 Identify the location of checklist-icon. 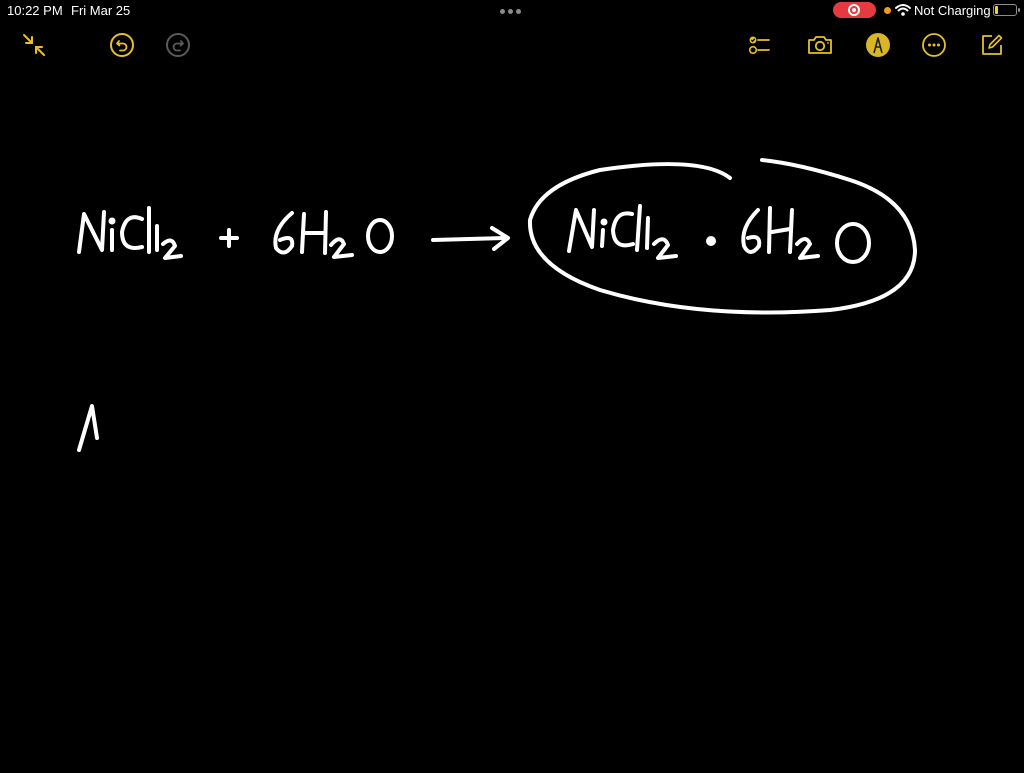
(759, 45).